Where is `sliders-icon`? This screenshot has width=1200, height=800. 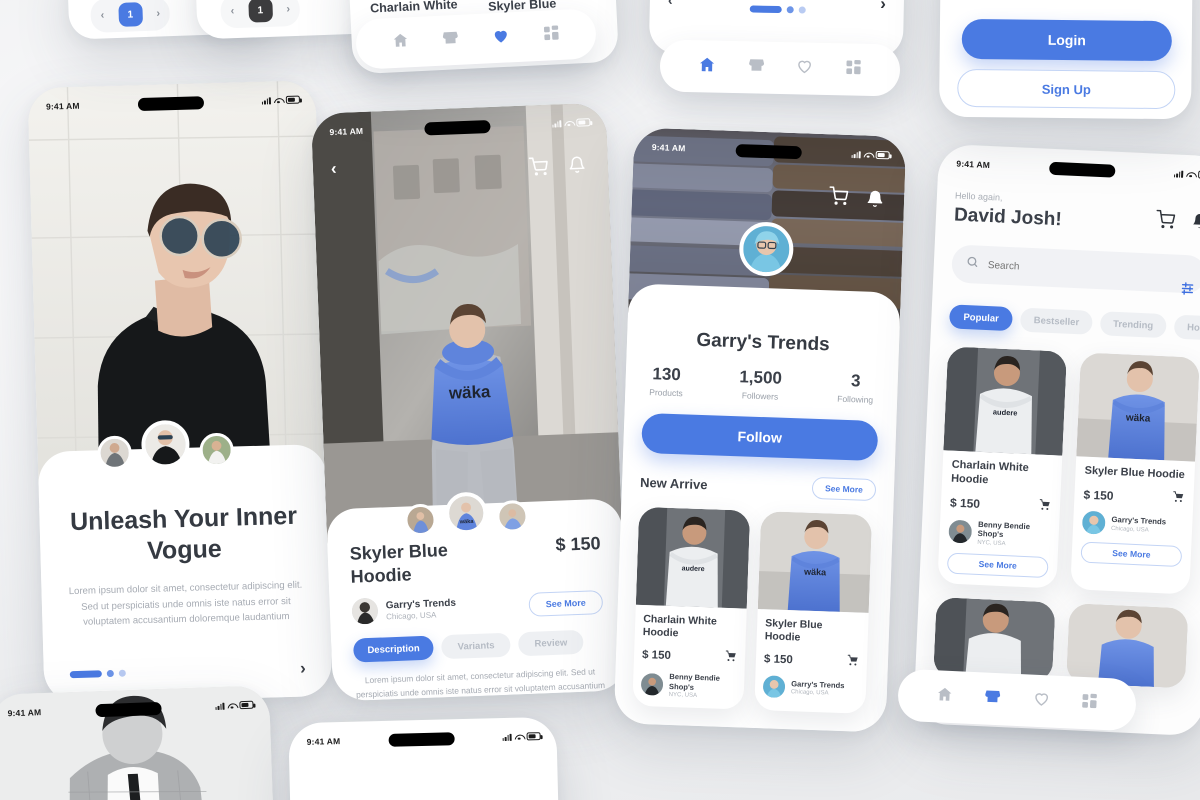 sliders-icon is located at coordinates (1187, 291).